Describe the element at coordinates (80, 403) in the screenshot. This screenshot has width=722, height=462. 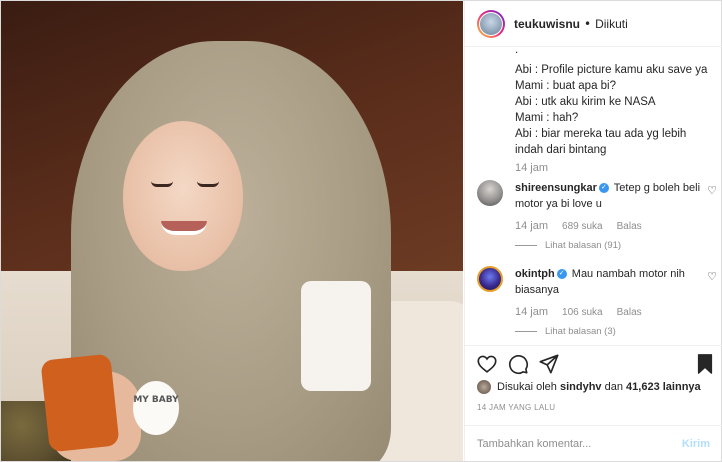
I see `photo-phone` at that location.